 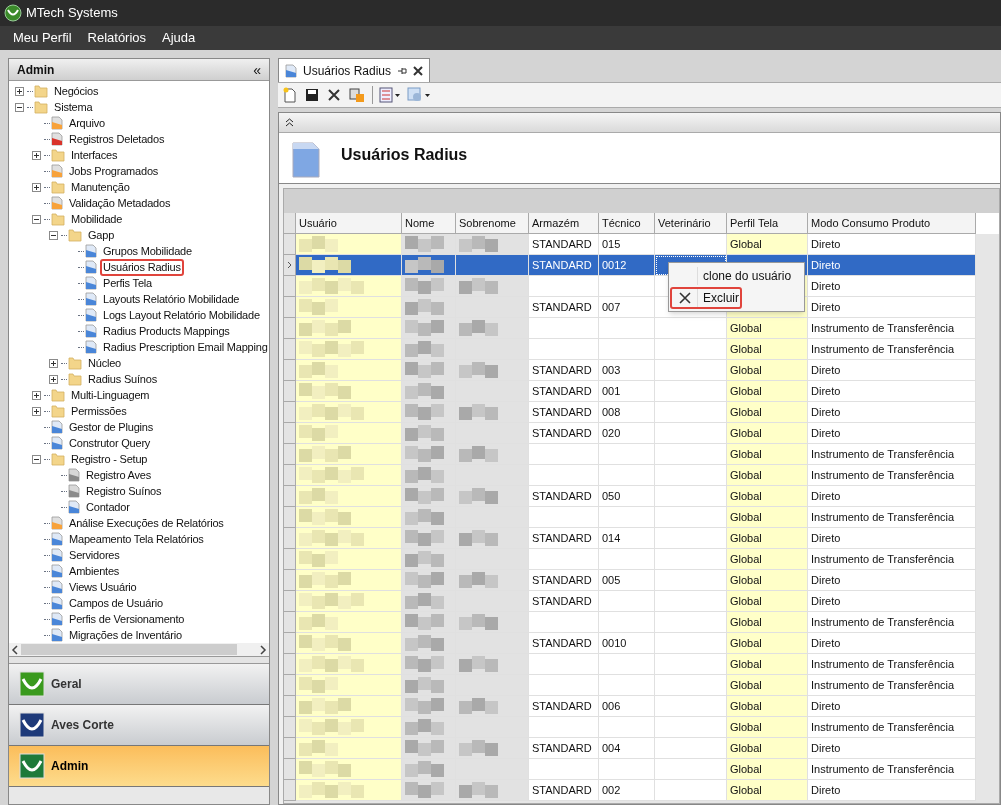 What do you see at coordinates (611, 370) in the screenshot?
I see `table-cell-text: 003` at bounding box center [611, 370].